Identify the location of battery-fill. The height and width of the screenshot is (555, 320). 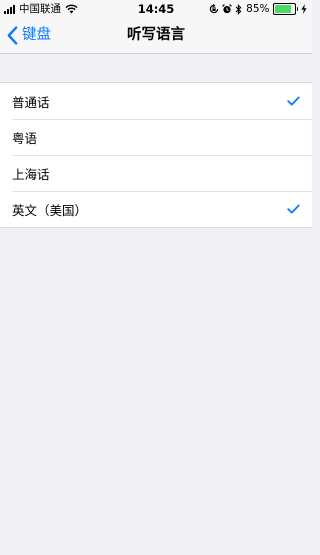
(282, 9).